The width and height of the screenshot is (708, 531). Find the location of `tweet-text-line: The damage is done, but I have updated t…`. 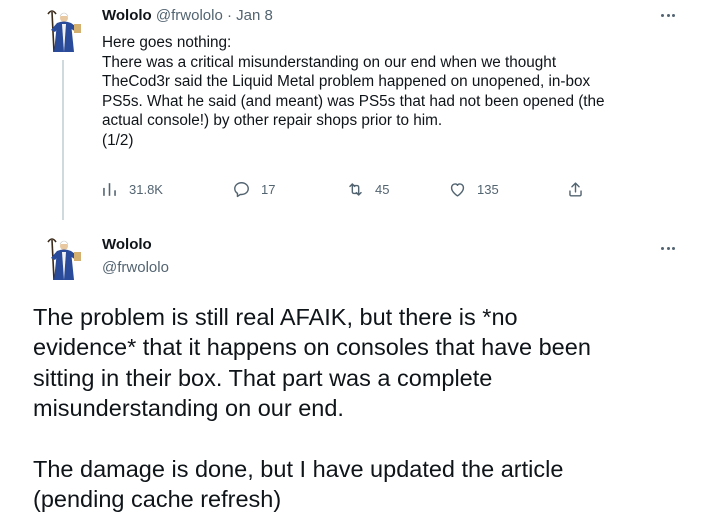

tweet-text-line: The damage is done, but I have updated t… is located at coordinates (298, 468).